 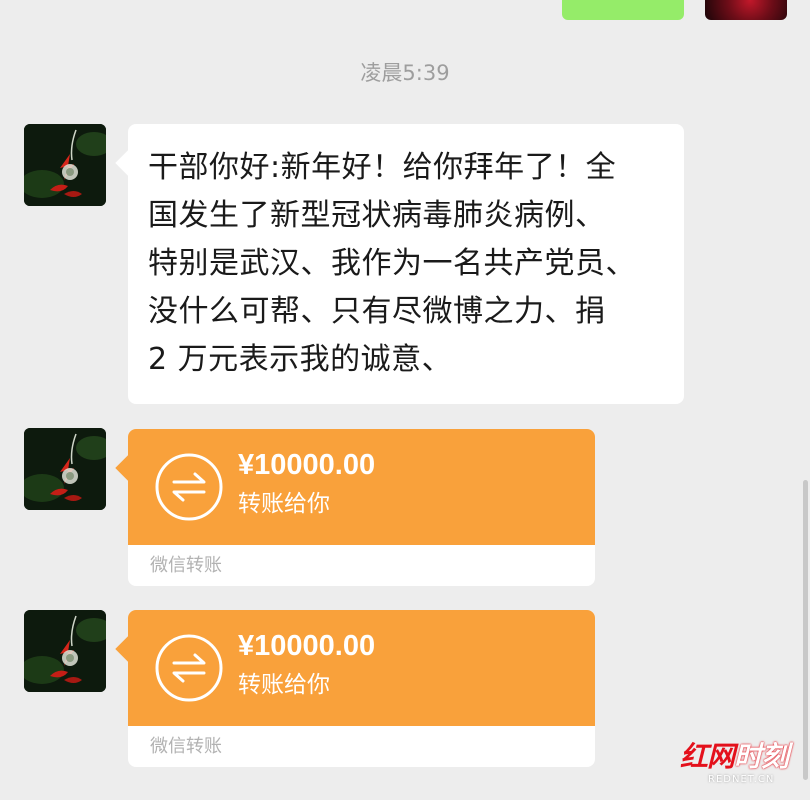 I want to click on own-avatar-partial, so click(x=746, y=10).